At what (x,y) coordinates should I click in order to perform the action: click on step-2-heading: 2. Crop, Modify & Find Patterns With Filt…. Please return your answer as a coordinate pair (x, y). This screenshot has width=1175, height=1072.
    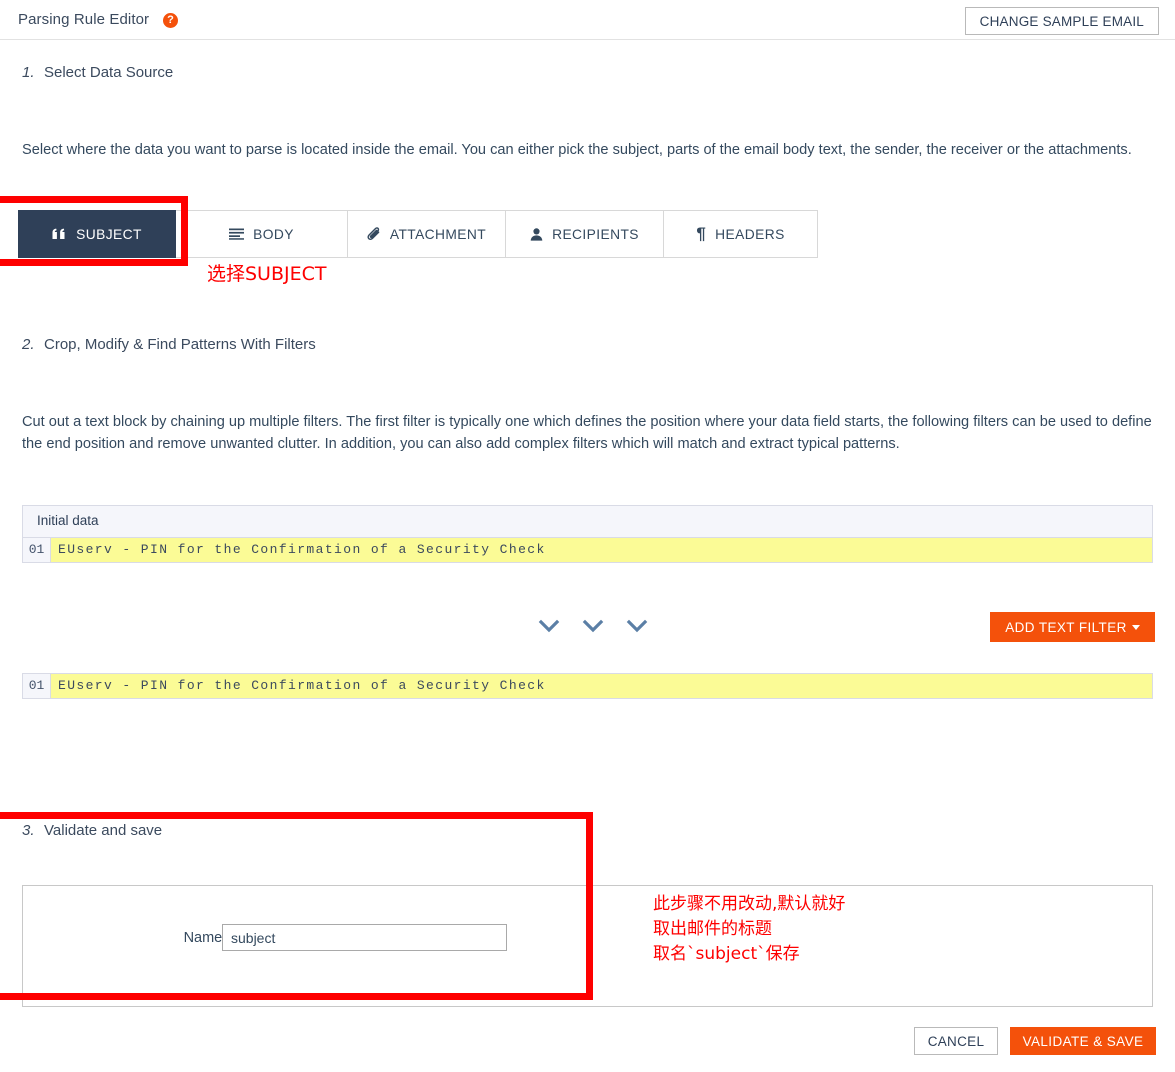
    Looking at the image, I should click on (169, 344).